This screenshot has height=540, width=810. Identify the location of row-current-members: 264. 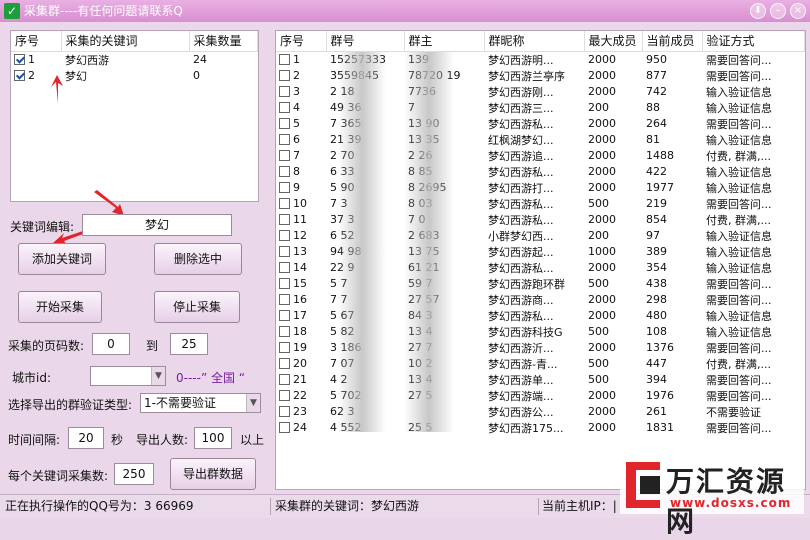
(656, 123).